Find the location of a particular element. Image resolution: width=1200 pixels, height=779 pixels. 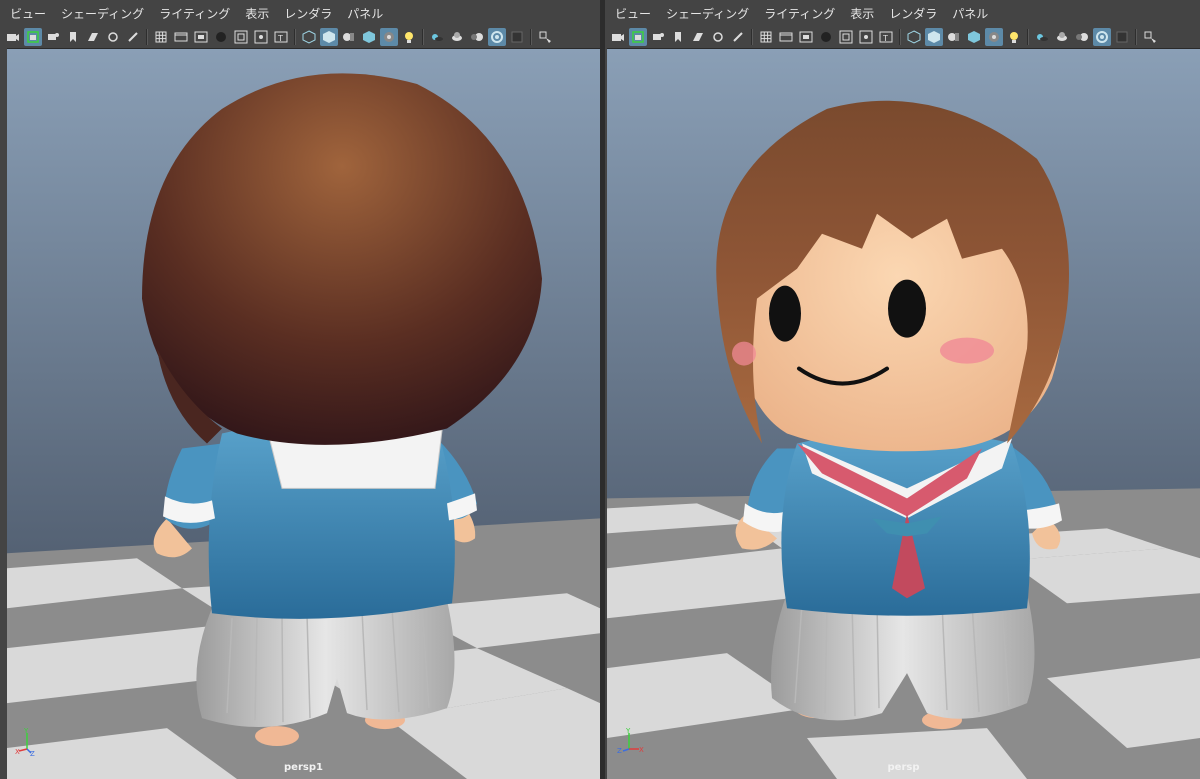

camera-name-label: persp1 is located at coordinates (303, 767).